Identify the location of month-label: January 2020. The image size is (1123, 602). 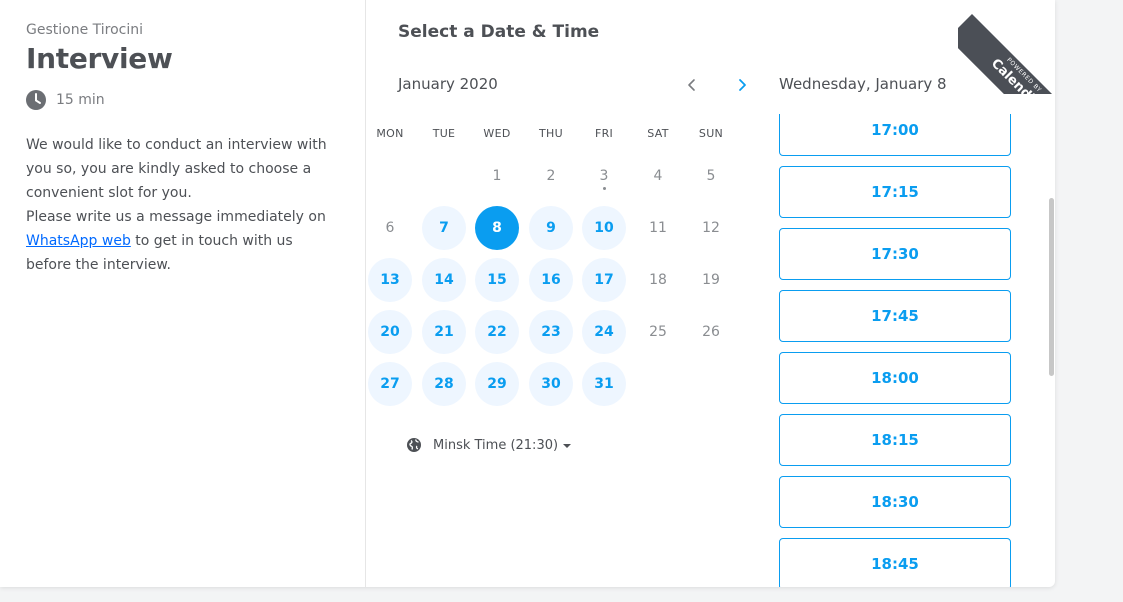
(448, 84).